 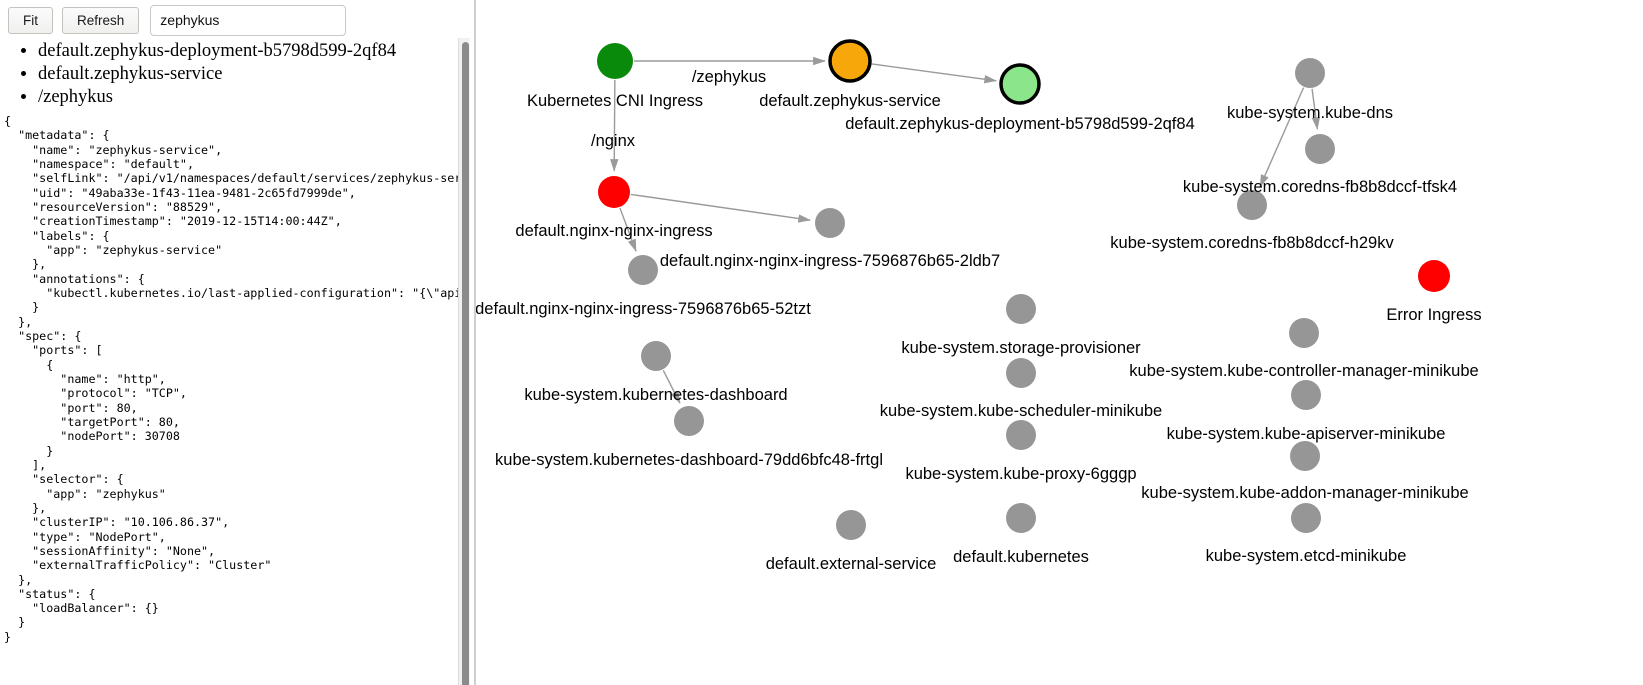 What do you see at coordinates (1252, 205) in the screenshot?
I see `graph-node-coredns-h29kv` at bounding box center [1252, 205].